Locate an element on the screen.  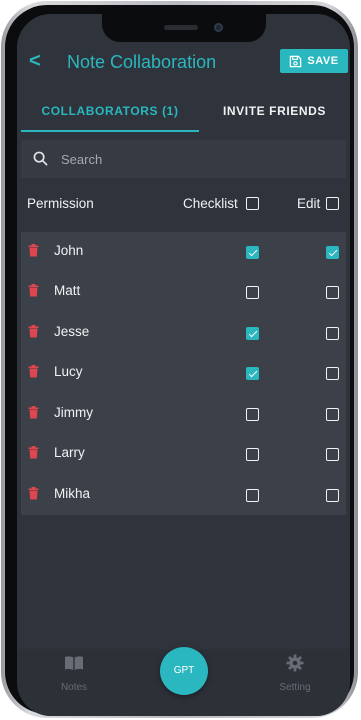
search-bar is located at coordinates (183, 159).